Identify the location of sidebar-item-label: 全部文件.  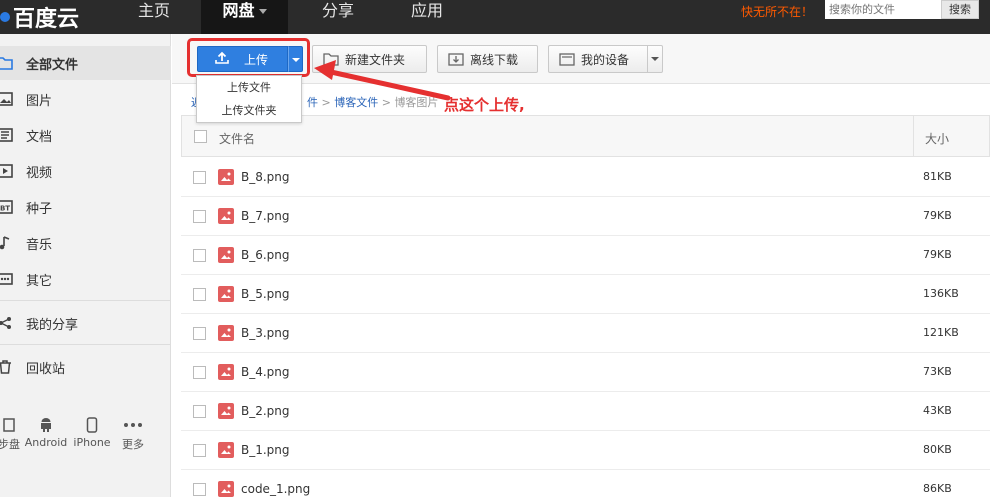
(52, 65).